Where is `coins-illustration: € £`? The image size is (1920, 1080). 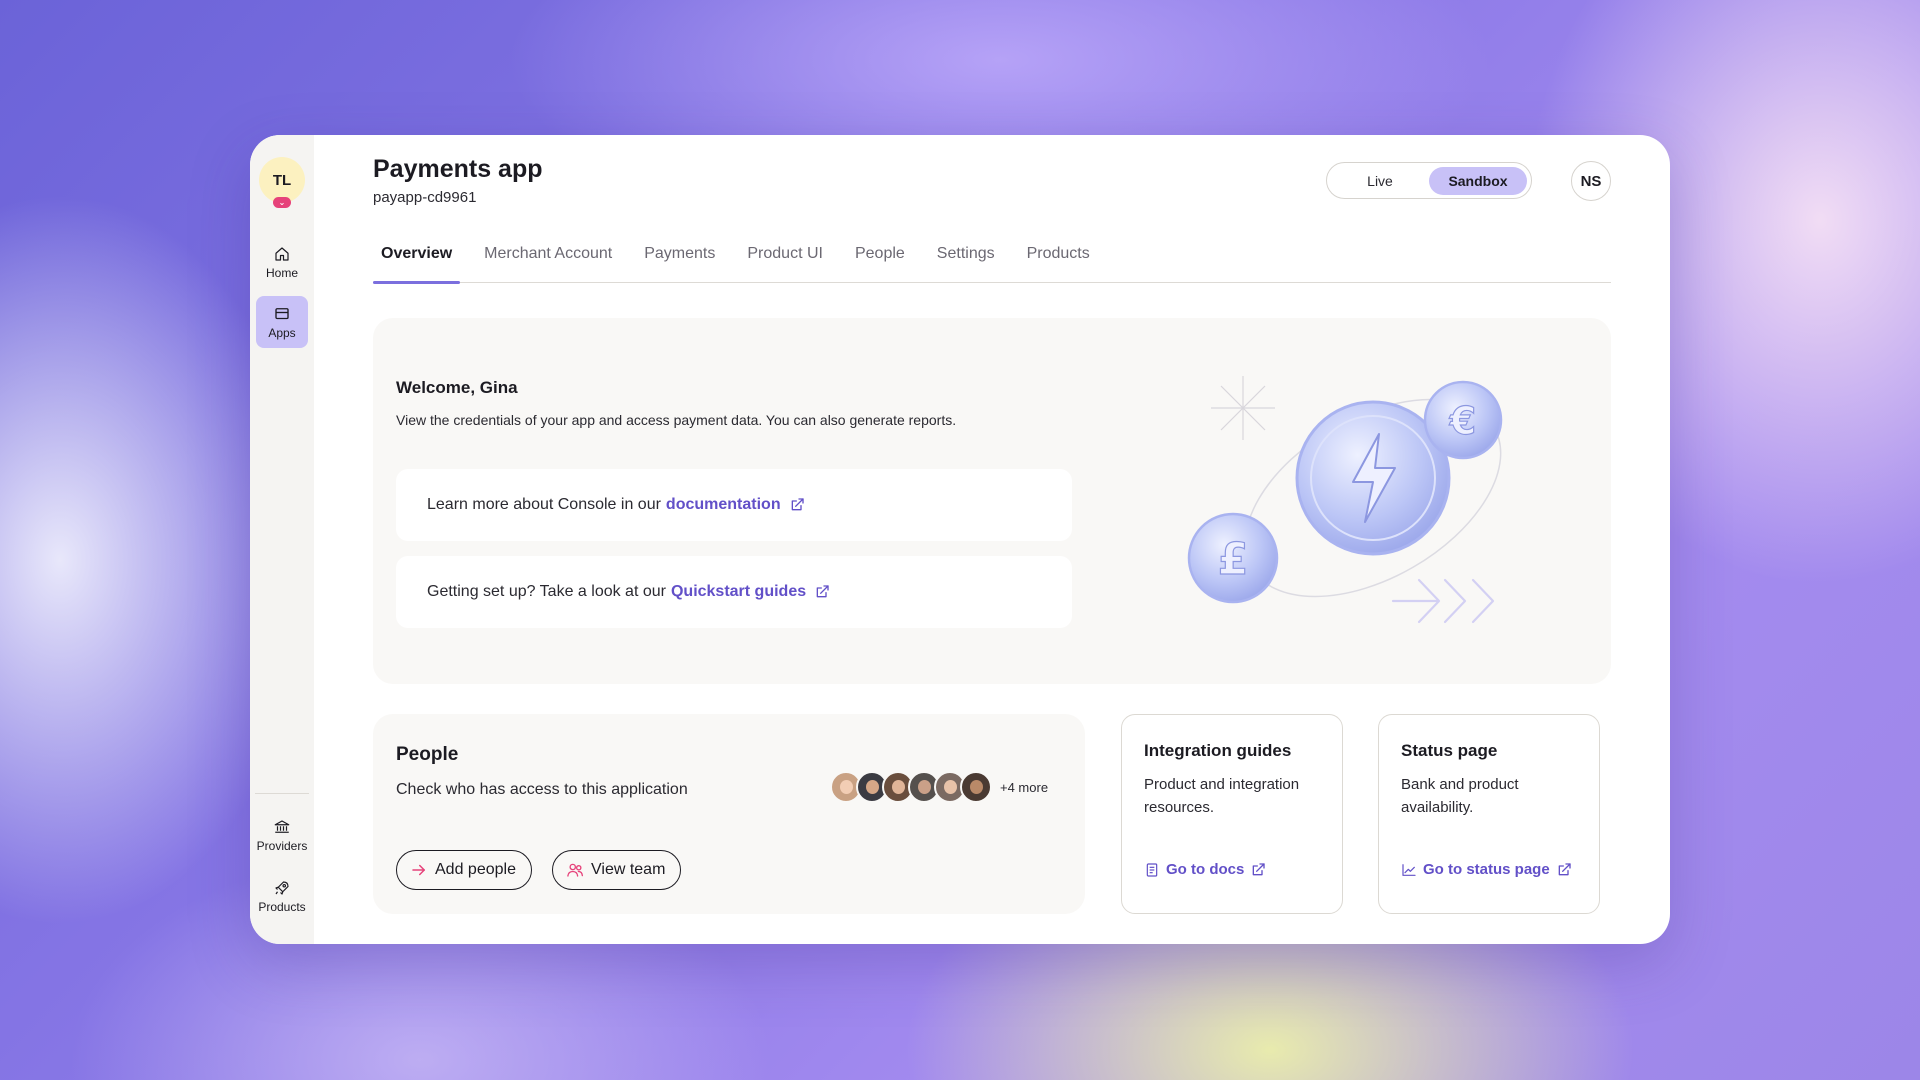 coins-illustration: € £ is located at coordinates (1345, 500).